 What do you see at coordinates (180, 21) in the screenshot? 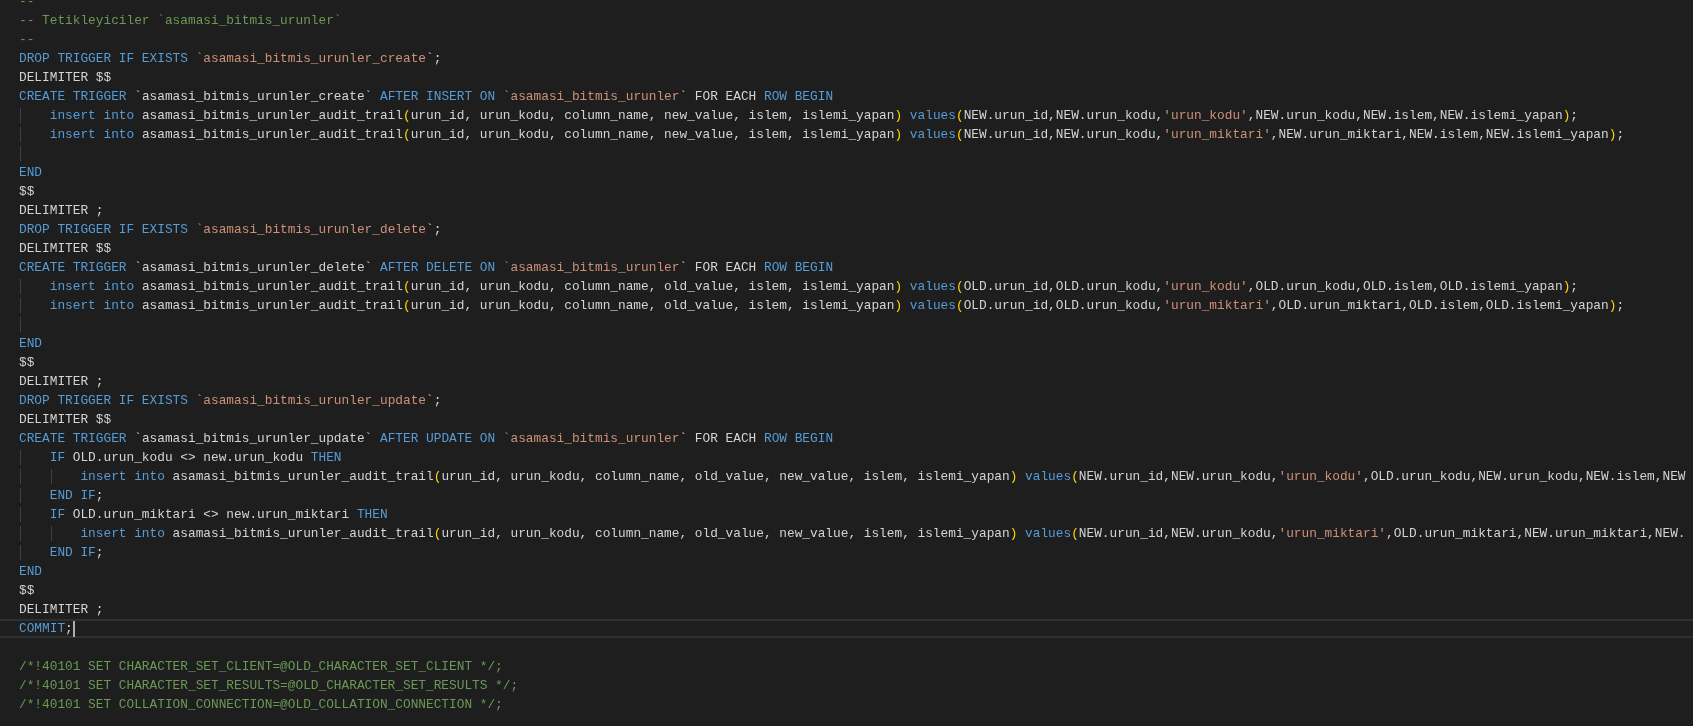
I see `code-line: -- Tetikleyiciler `asamasi_bitmis_urunler`` at bounding box center [180, 21].